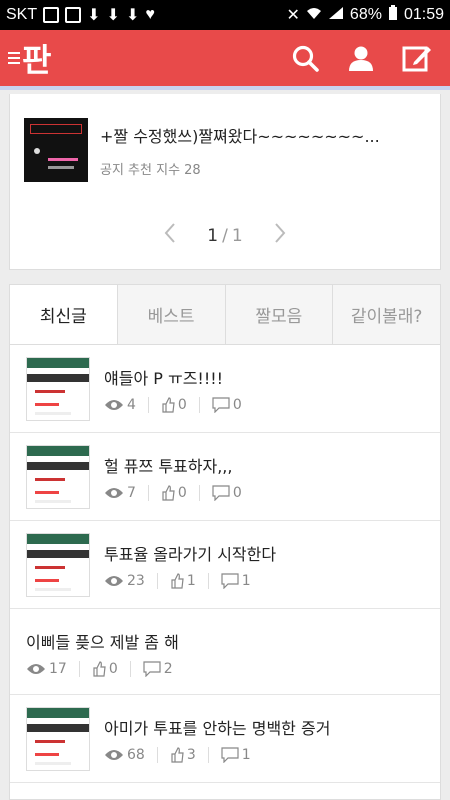  I want to click on tab-latest: 최신글, so click(63, 314).